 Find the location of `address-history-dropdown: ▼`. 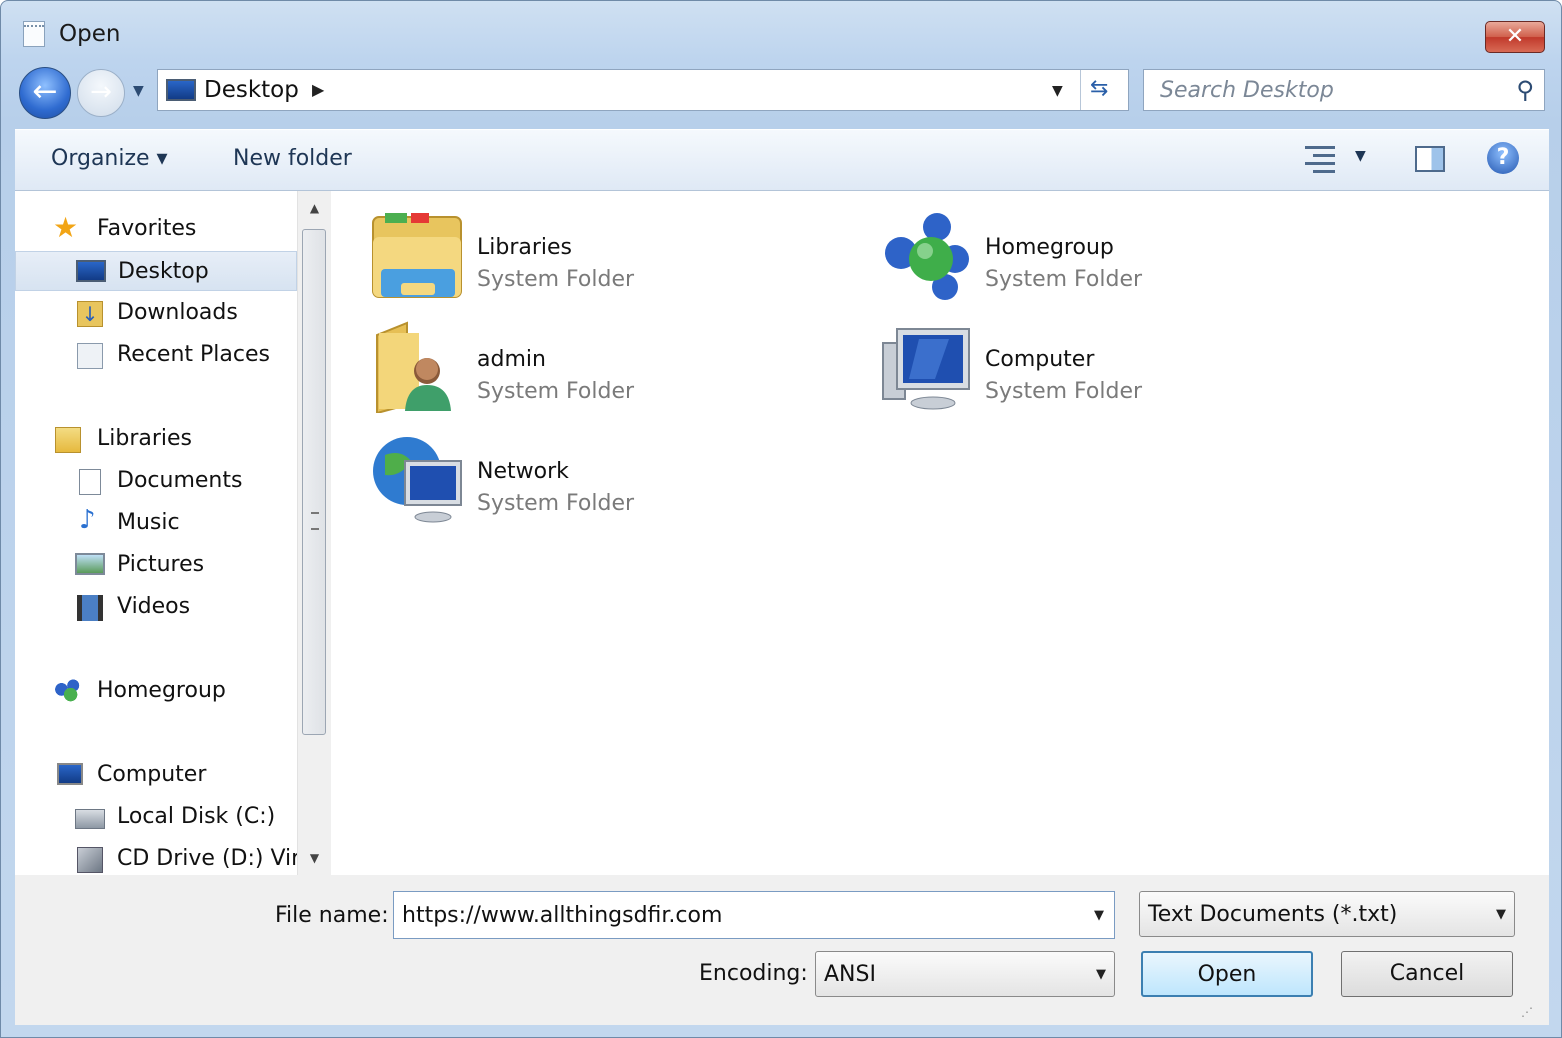

address-history-dropdown: ▼ is located at coordinates (1057, 91).